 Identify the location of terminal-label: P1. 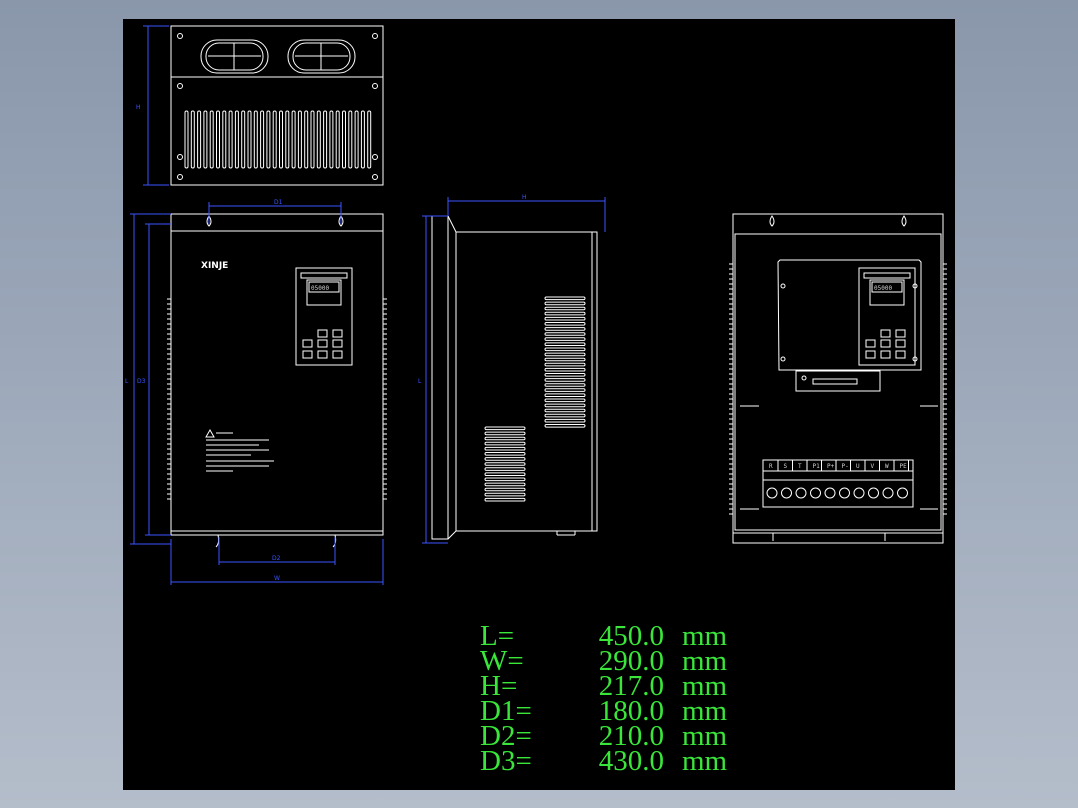
(817, 466).